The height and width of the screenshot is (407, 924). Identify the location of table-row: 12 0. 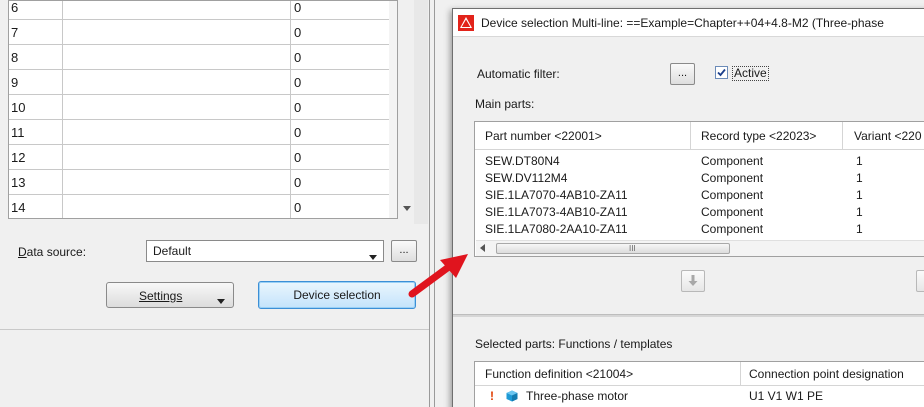
(199, 157).